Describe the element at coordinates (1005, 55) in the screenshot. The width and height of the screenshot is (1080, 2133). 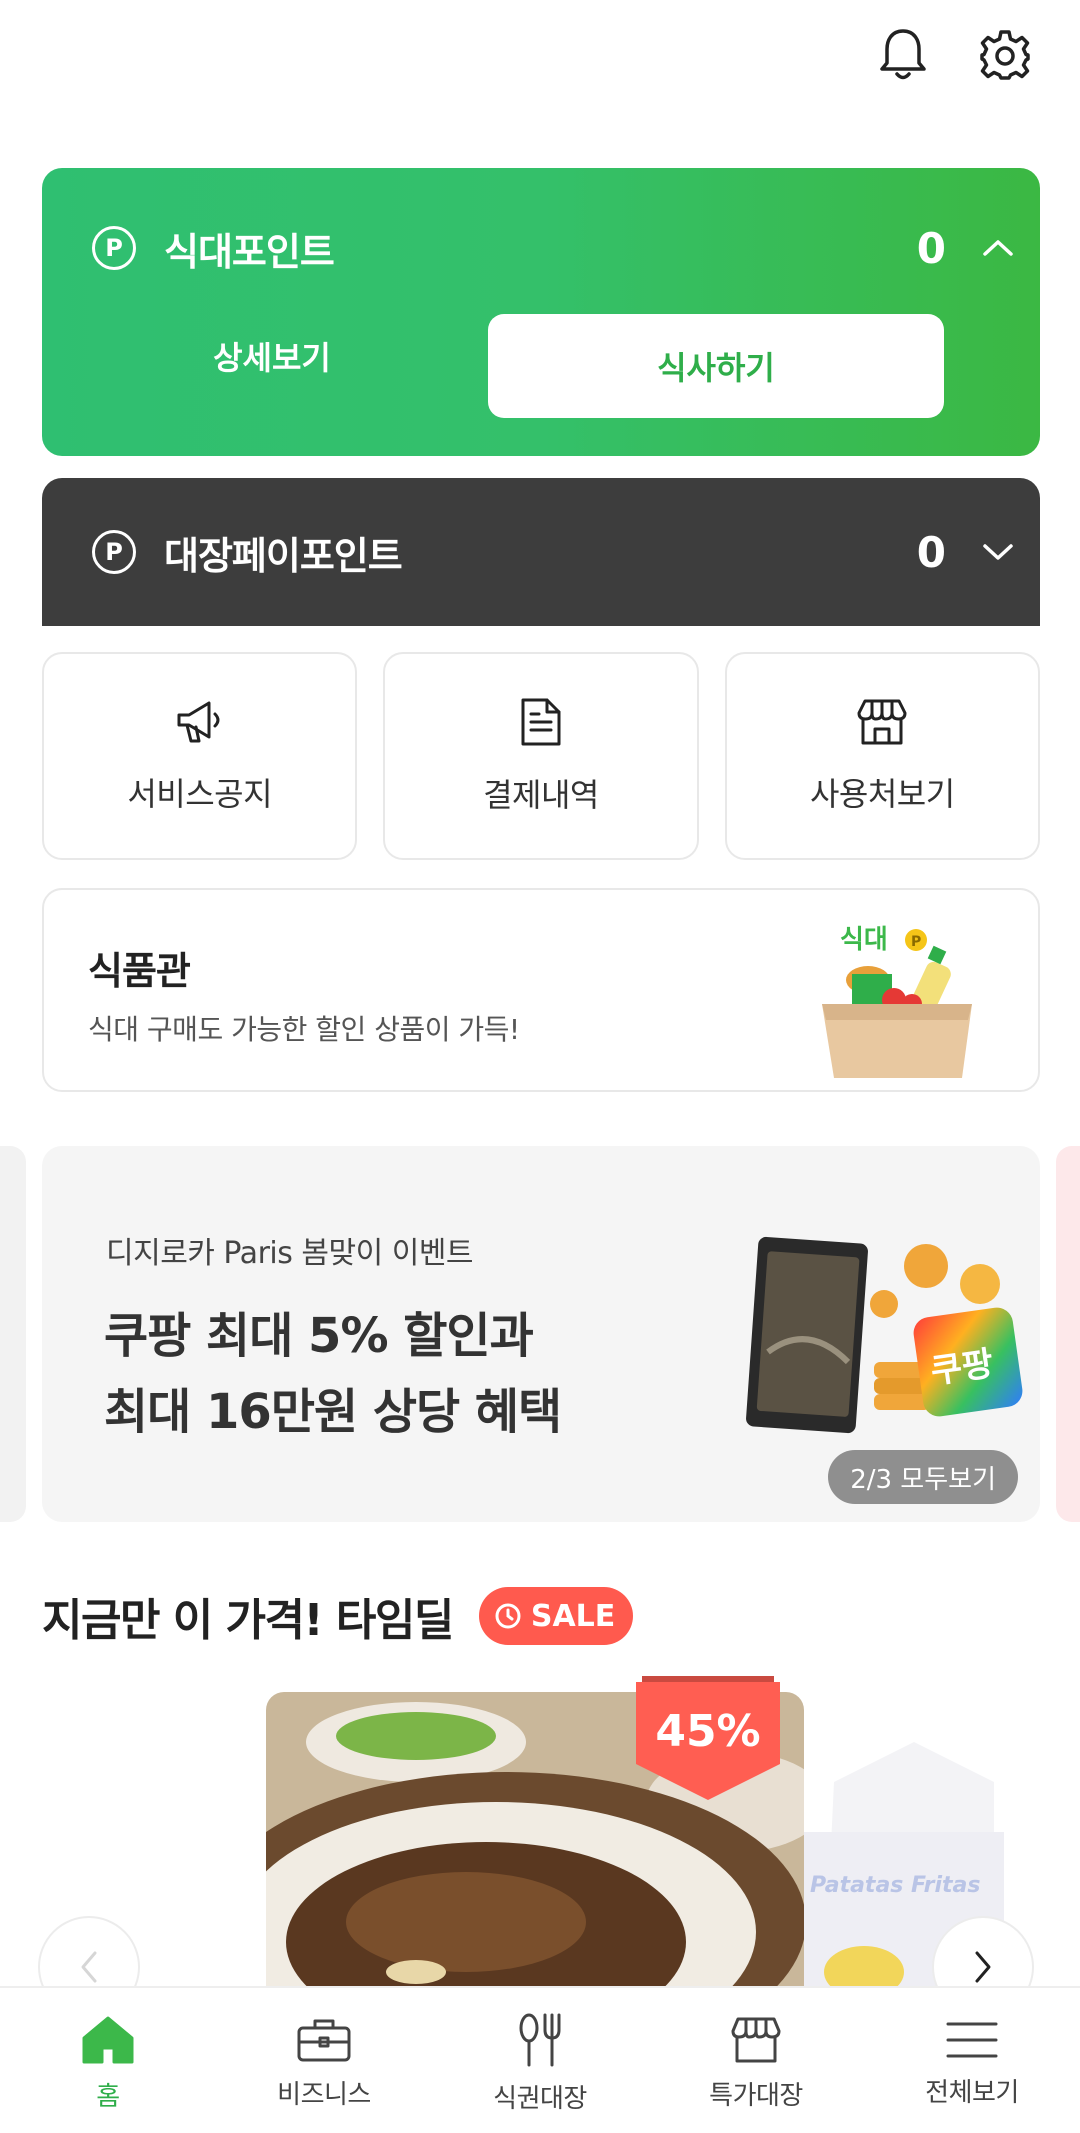
I see `gear-icon` at that location.